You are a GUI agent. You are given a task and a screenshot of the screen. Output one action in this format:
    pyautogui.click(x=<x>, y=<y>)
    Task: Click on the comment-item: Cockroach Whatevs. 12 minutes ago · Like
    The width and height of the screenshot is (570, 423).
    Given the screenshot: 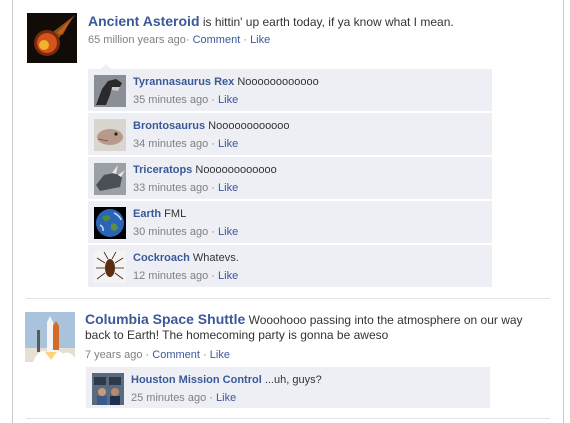 What is the action you would take?
    pyautogui.click(x=290, y=266)
    